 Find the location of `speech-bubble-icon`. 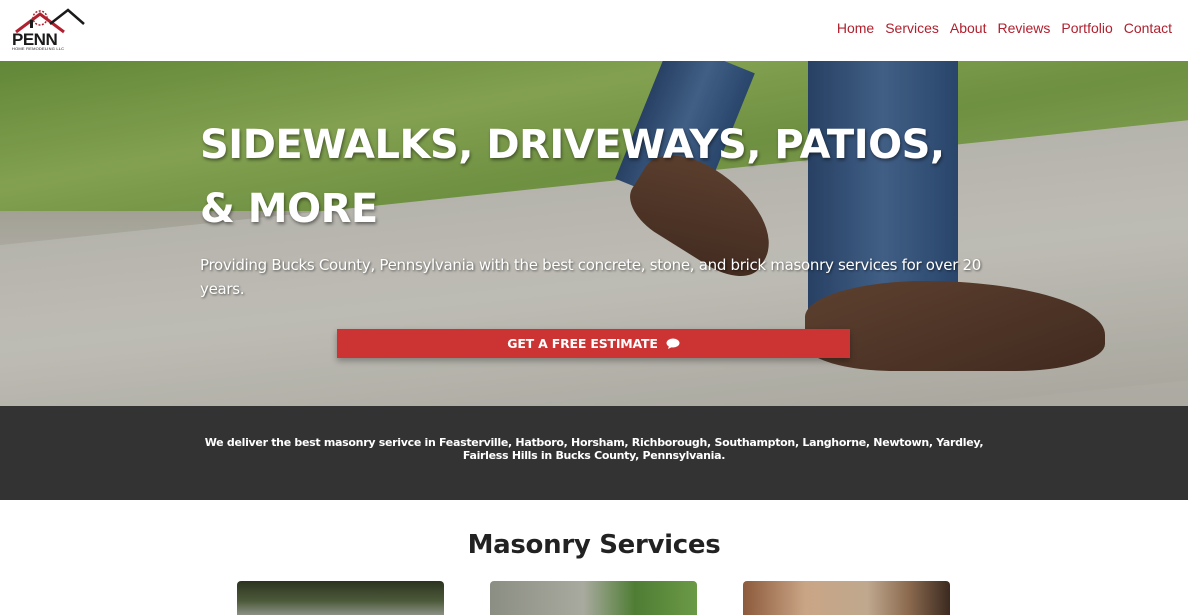

speech-bubble-icon is located at coordinates (673, 343).